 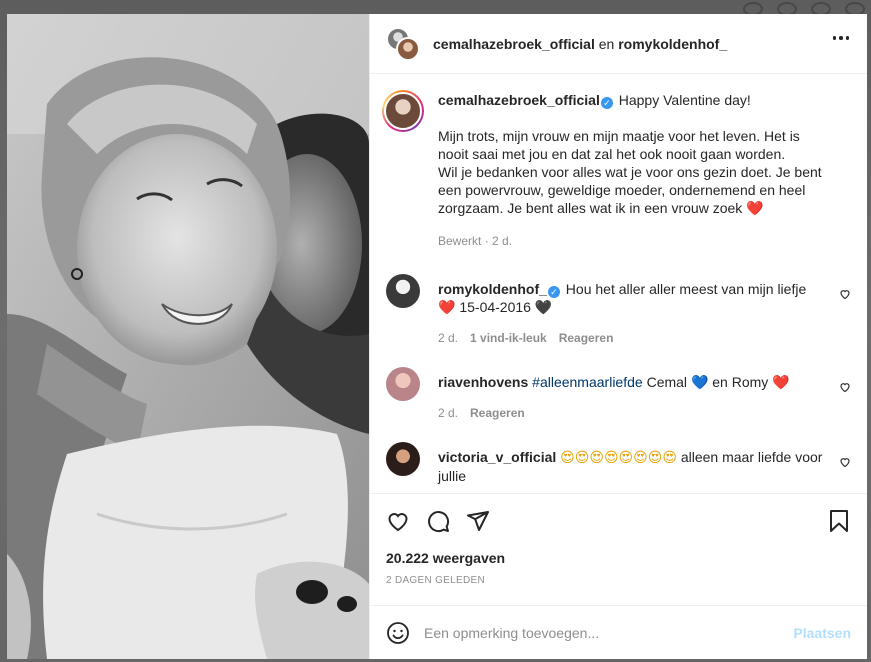 What do you see at coordinates (740, 382) in the screenshot?
I see `comment-text-2: en Romy` at bounding box center [740, 382].